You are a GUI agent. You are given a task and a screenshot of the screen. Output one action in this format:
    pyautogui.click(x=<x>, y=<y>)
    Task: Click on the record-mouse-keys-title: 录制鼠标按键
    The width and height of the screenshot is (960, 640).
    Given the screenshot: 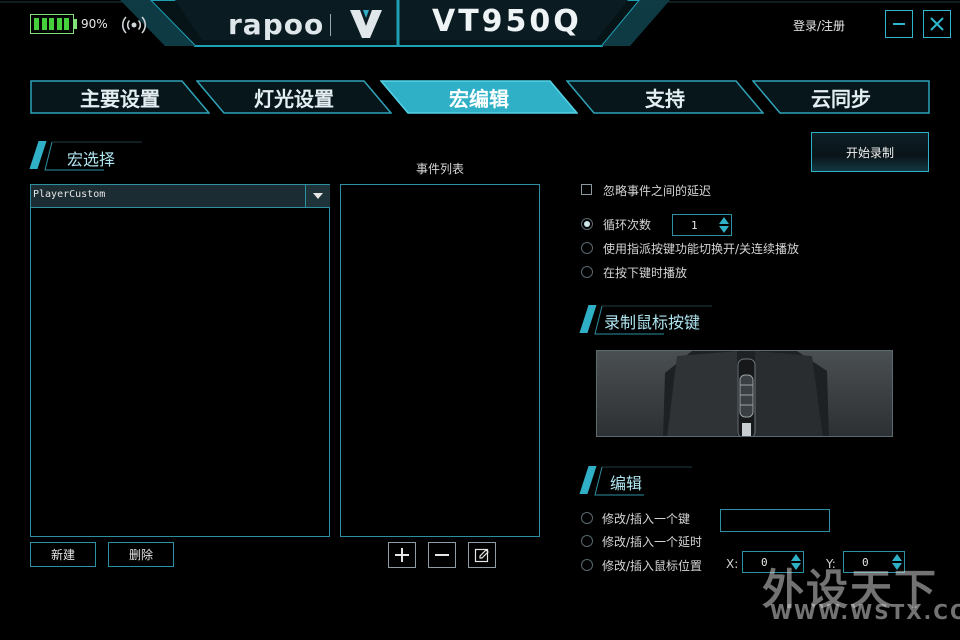 What is the action you would take?
    pyautogui.click(x=652, y=322)
    